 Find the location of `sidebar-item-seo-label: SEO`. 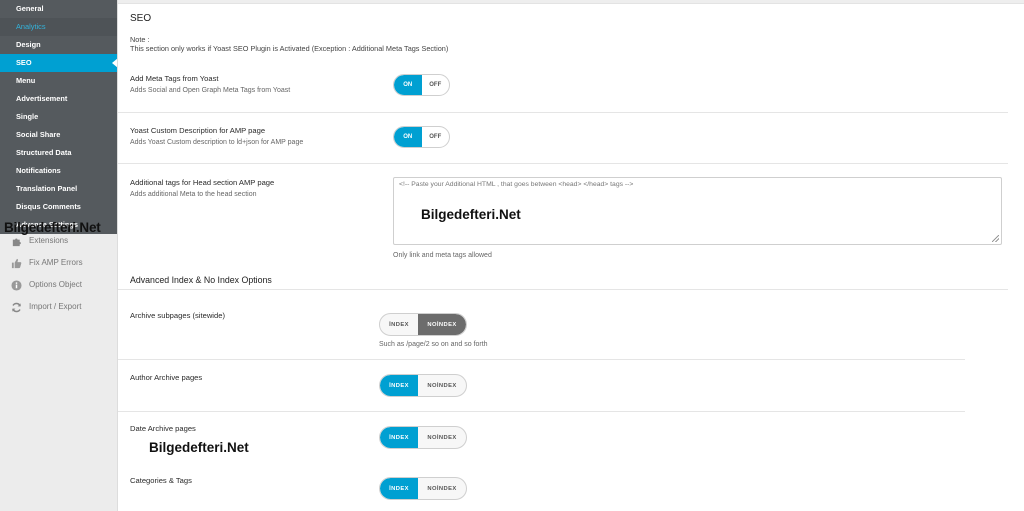

sidebar-item-seo-label: SEO is located at coordinates (24, 62).